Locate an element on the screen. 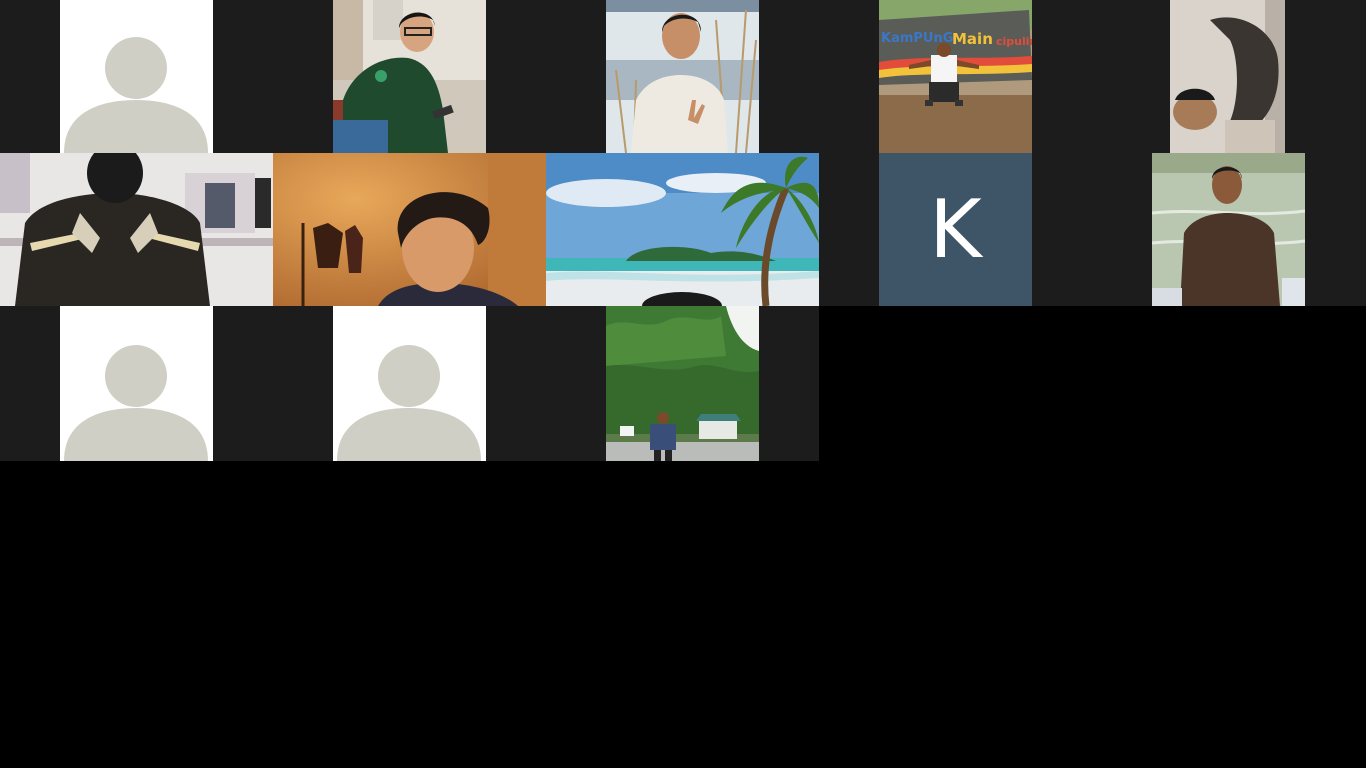 The width and height of the screenshot is (1366, 768). participant-tile-4: KamPUnG Main cipulir is located at coordinates (955, 76).